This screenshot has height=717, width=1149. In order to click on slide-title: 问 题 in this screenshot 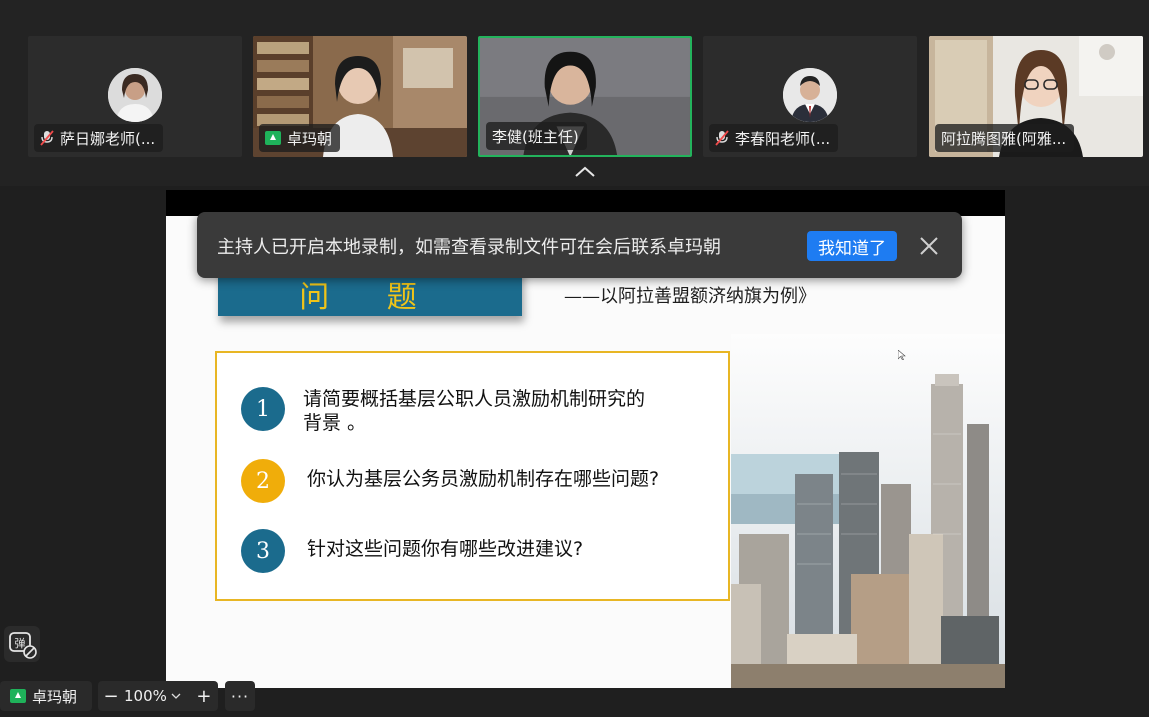, I will do `click(370, 297)`.